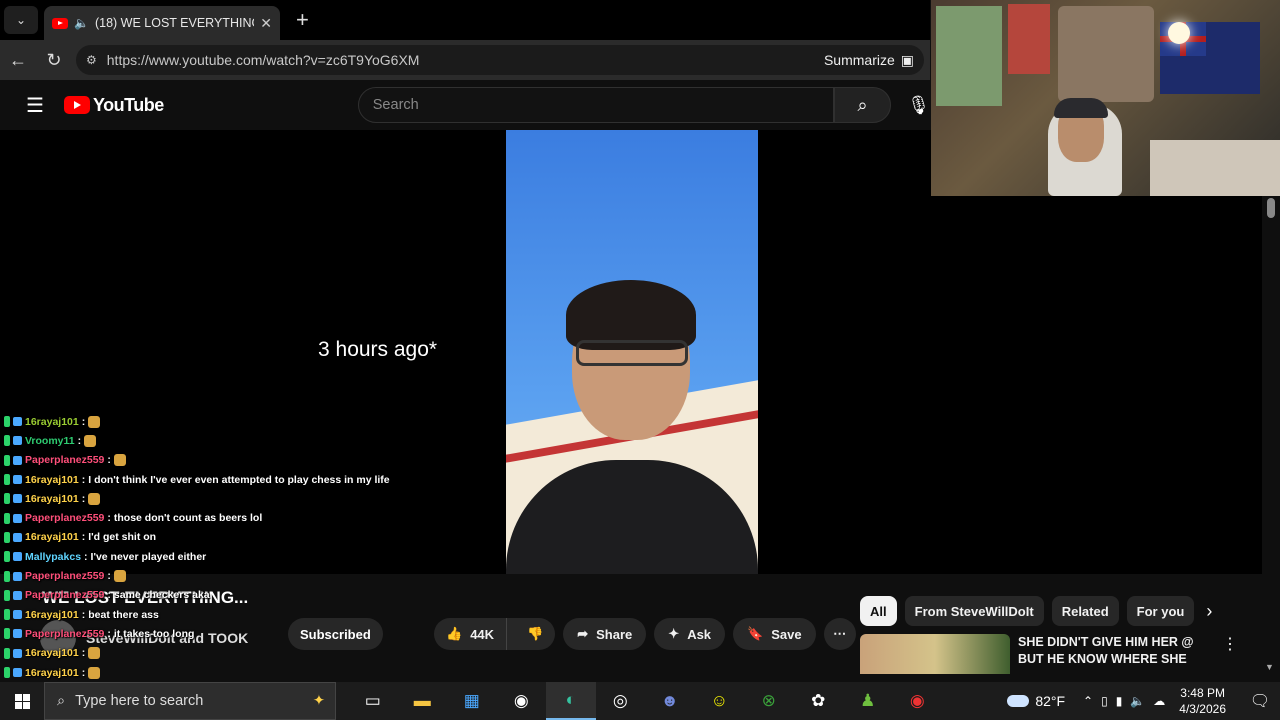 Image resolution: width=1280 pixels, height=720 pixels. Describe the element at coordinates (1104, 701) in the screenshot. I see `device-icon: ▯` at that location.